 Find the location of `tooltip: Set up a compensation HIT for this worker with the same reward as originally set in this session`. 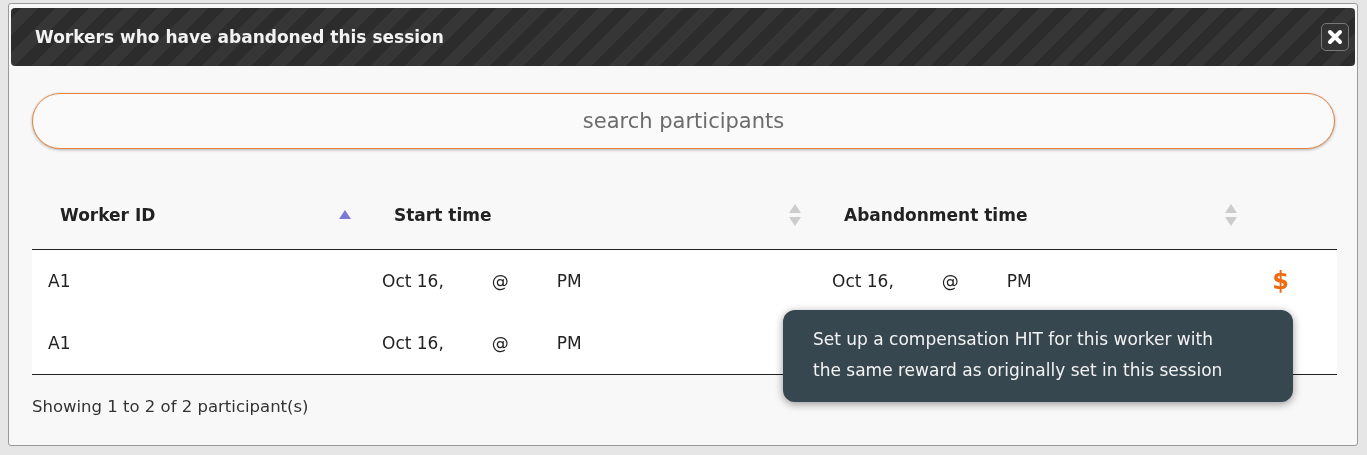

tooltip: Set up a compensation HIT for this worker with the same reward as originally set in this session is located at coordinates (1038, 356).